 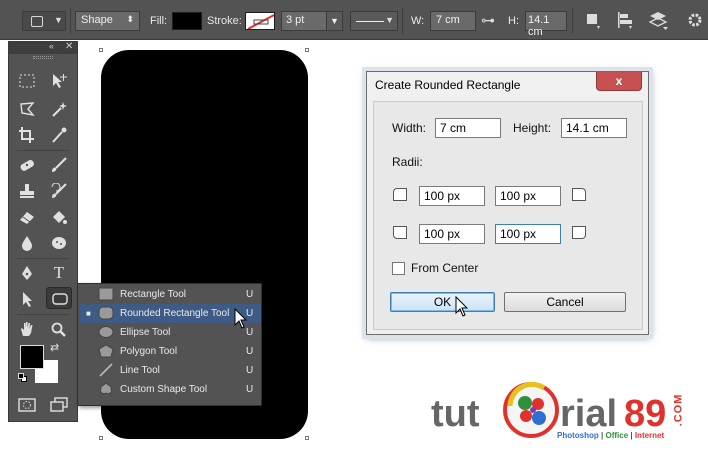 I want to click on ok-button: OK, so click(x=442, y=302).